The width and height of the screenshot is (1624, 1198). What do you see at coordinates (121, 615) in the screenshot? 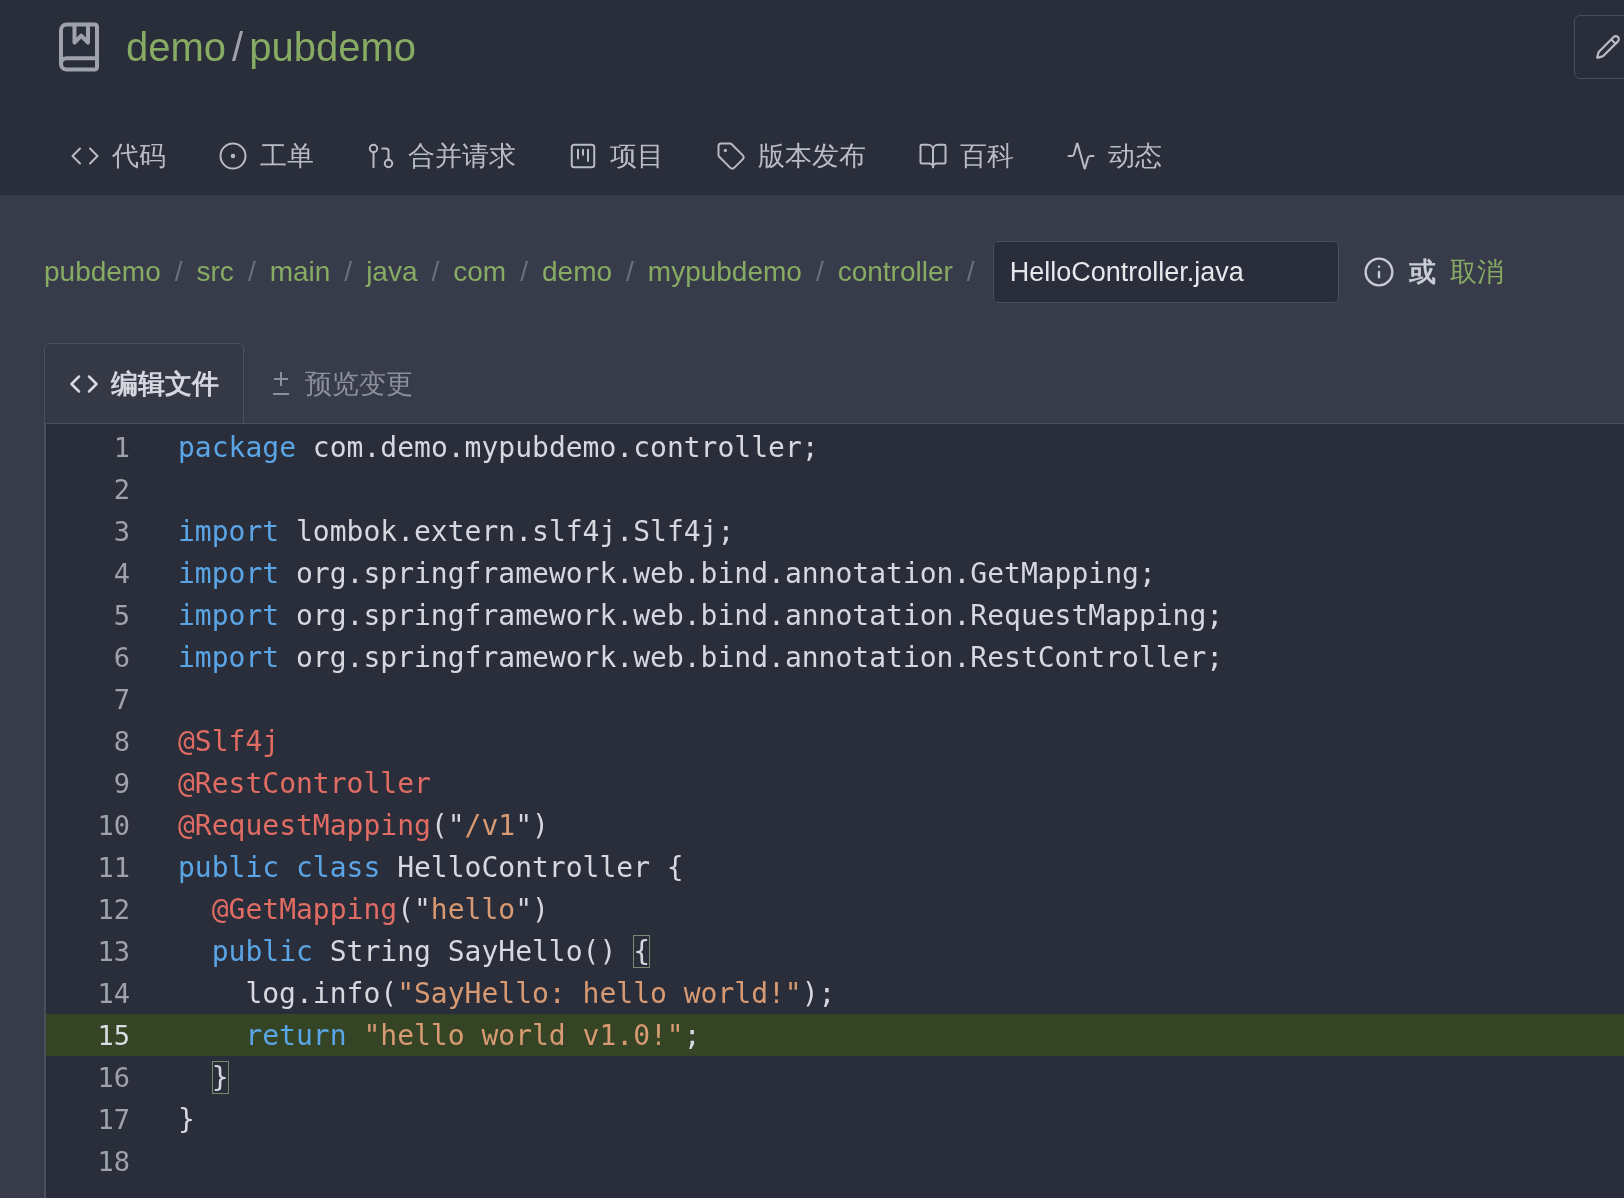
I see `line-number: 5` at bounding box center [121, 615].